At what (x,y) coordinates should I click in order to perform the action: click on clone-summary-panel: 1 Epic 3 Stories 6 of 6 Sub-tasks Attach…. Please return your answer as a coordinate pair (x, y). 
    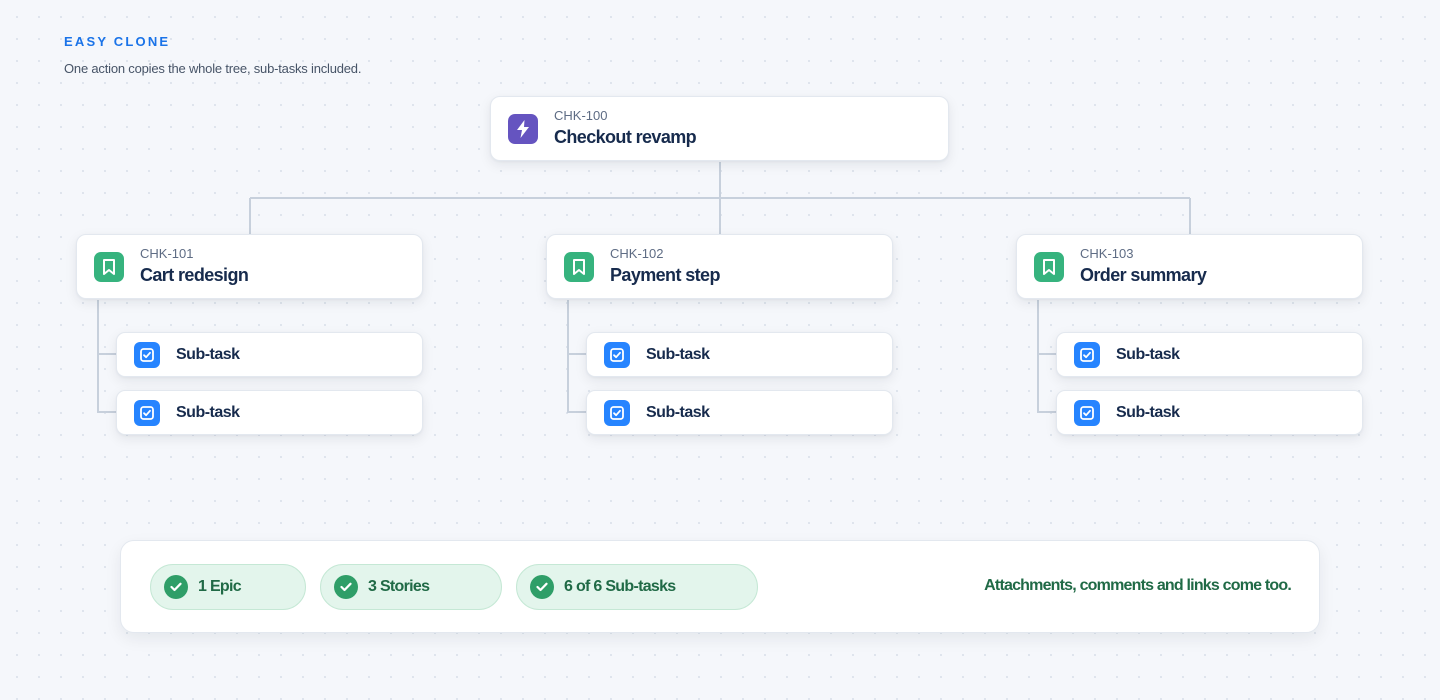
    Looking at the image, I should click on (720, 586).